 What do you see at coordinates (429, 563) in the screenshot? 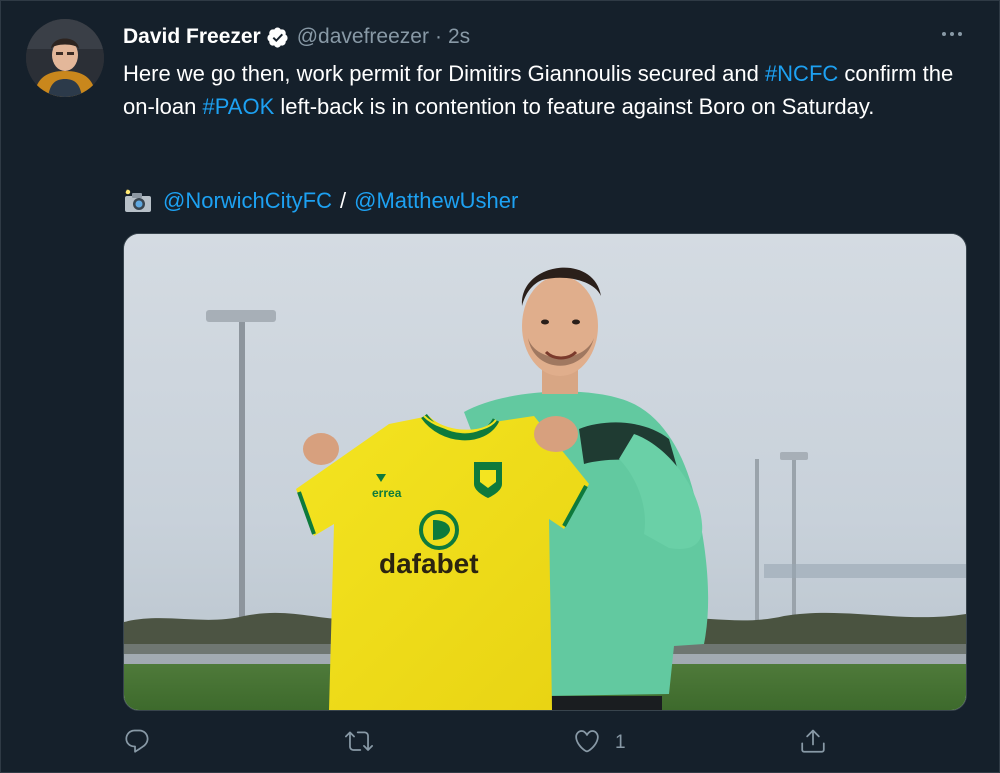
I see `shirt-sponsor: dafabet` at bounding box center [429, 563].